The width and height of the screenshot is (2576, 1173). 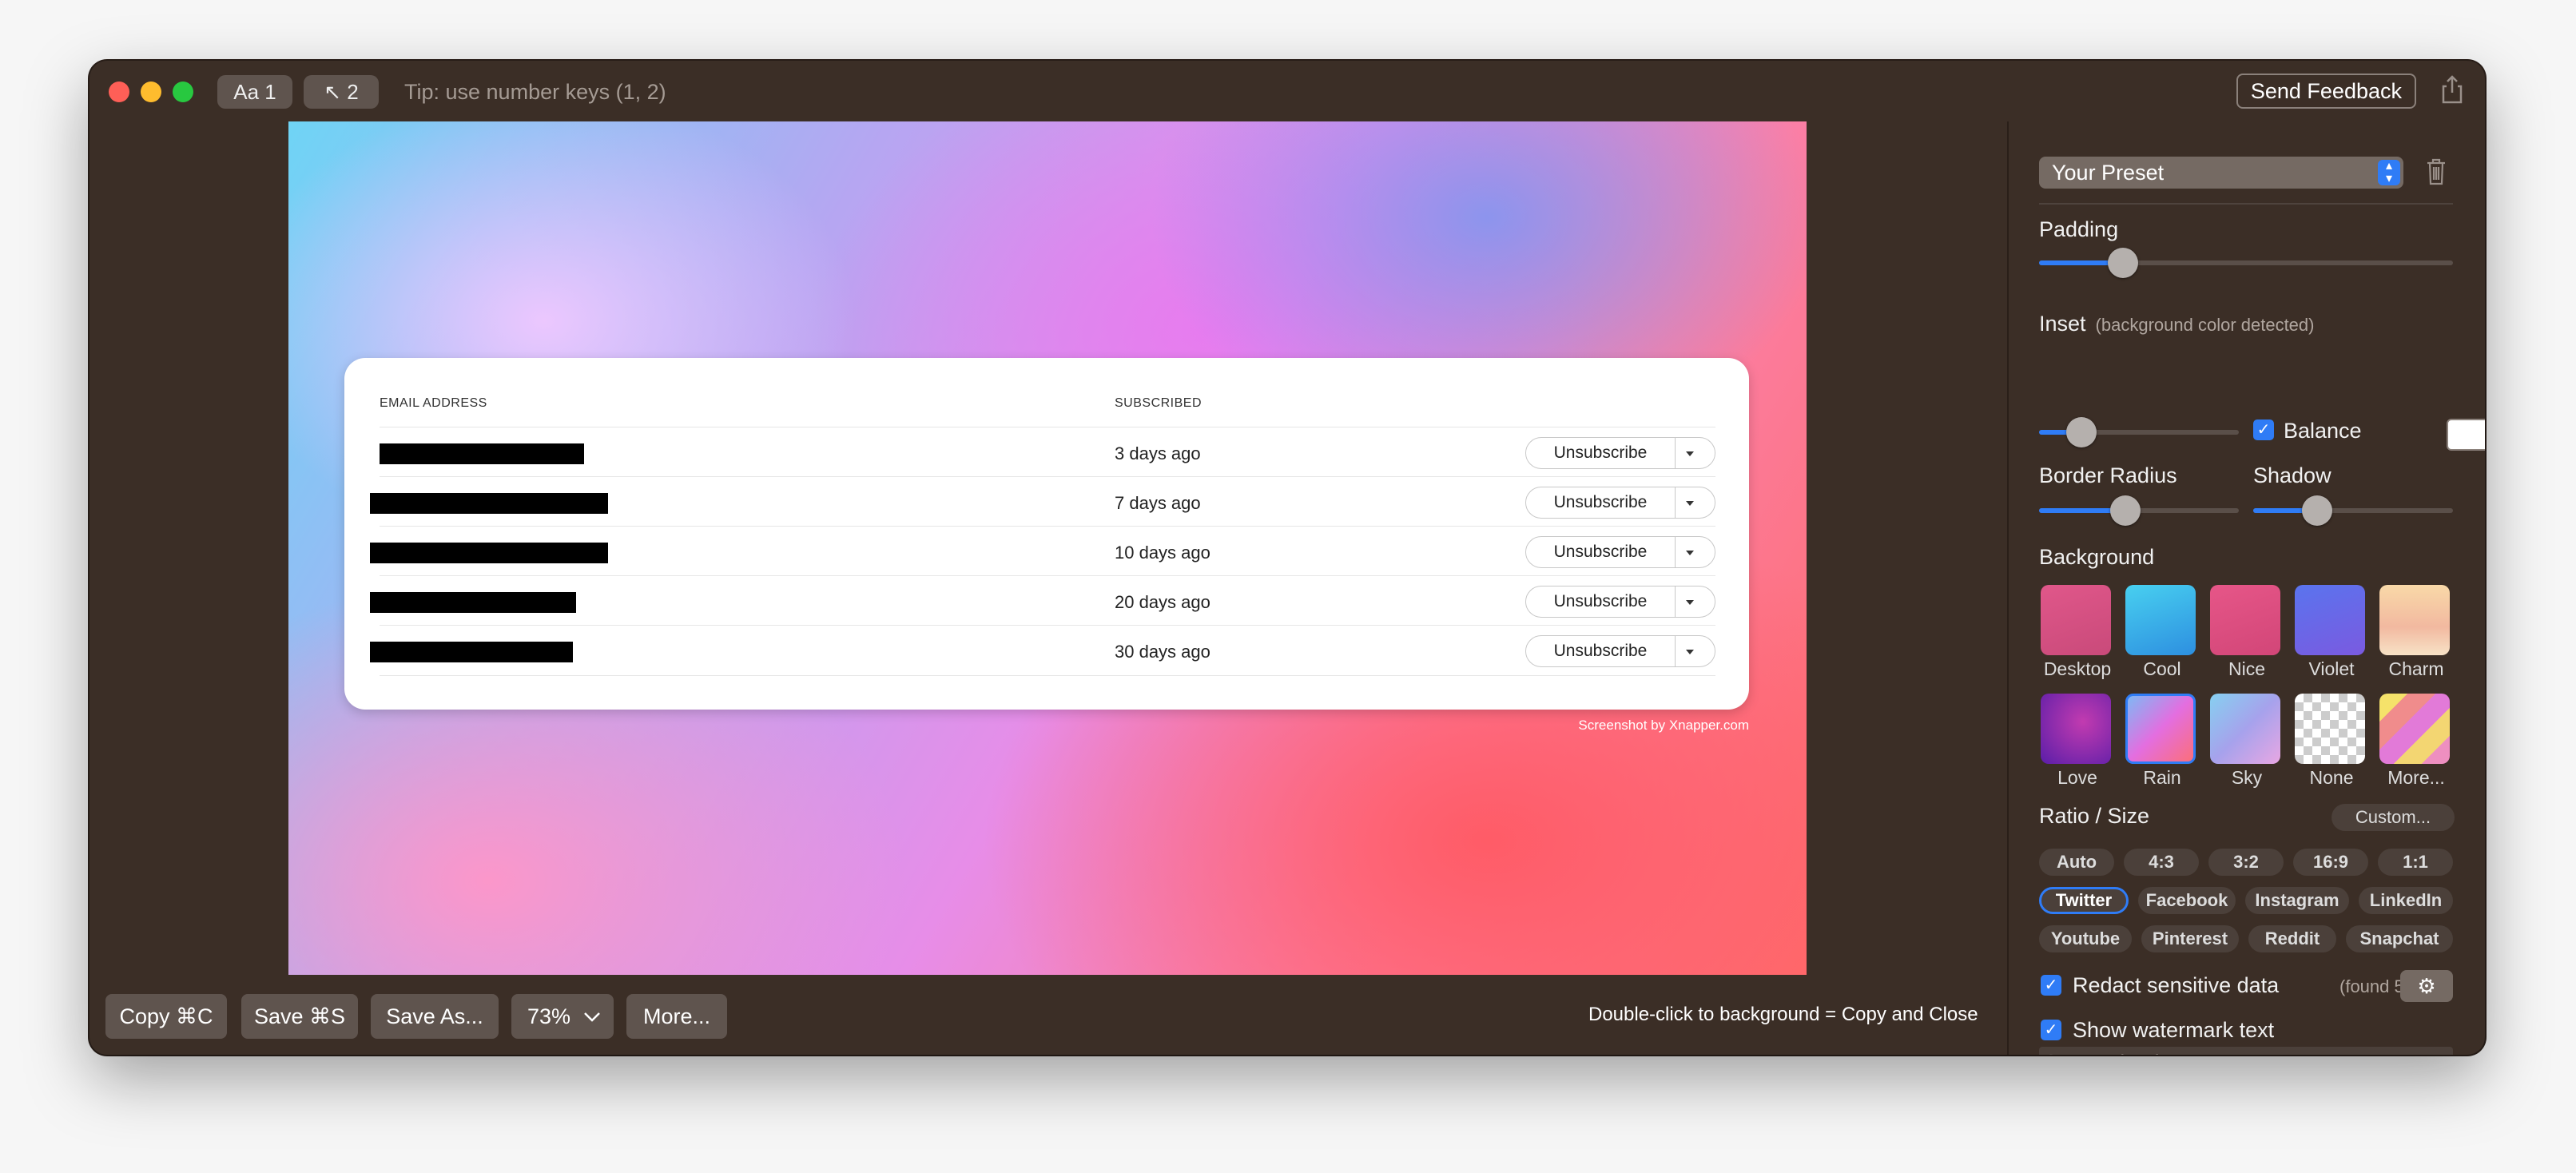 I want to click on background-label-desktop: Desktop, so click(x=2077, y=668).